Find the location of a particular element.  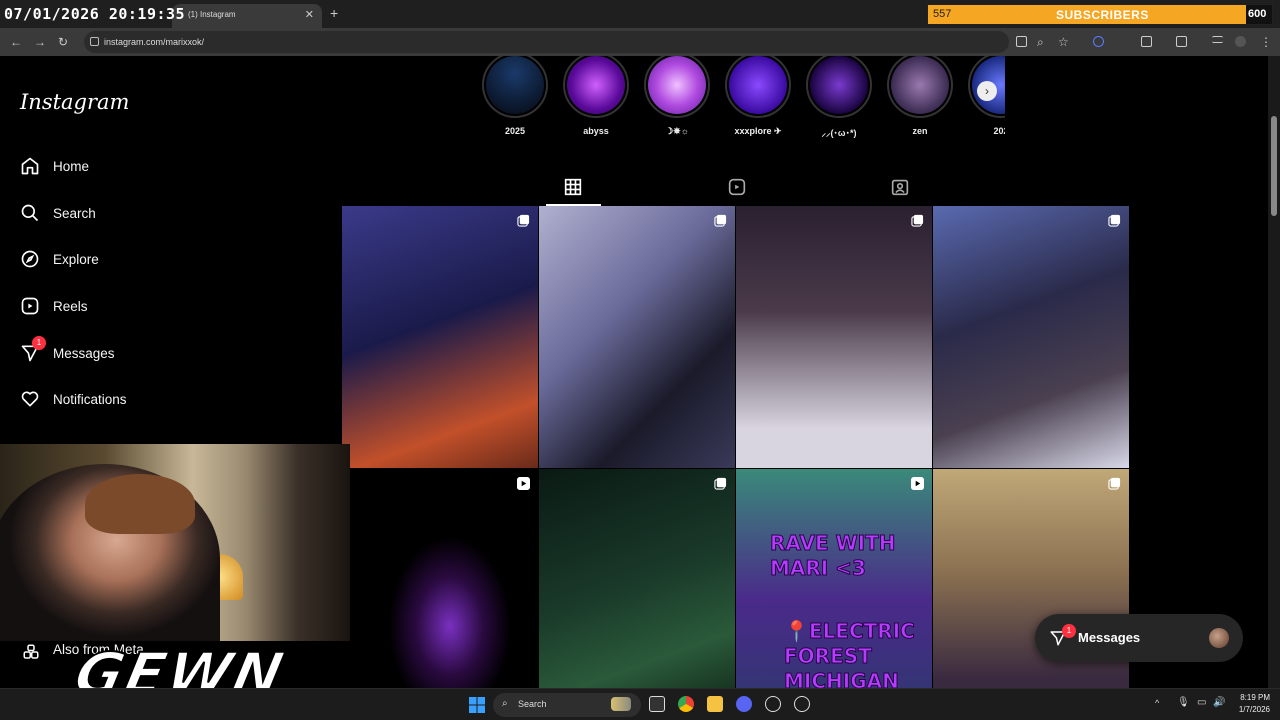

profile-avatar-icon is located at coordinates (1240, 41).